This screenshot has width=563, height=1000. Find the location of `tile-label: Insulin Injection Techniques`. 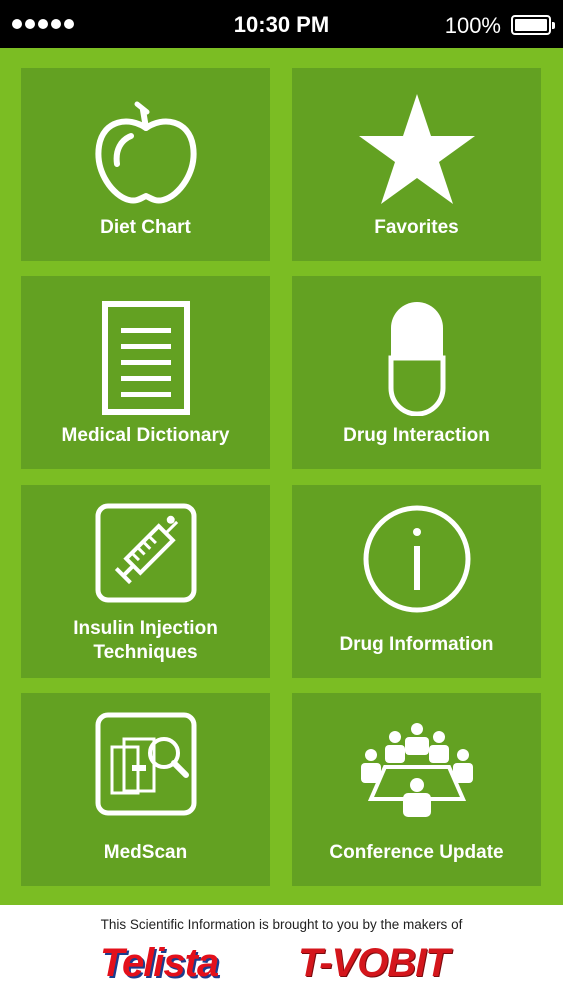

tile-label: Insulin Injection Techniques is located at coordinates (145, 641).